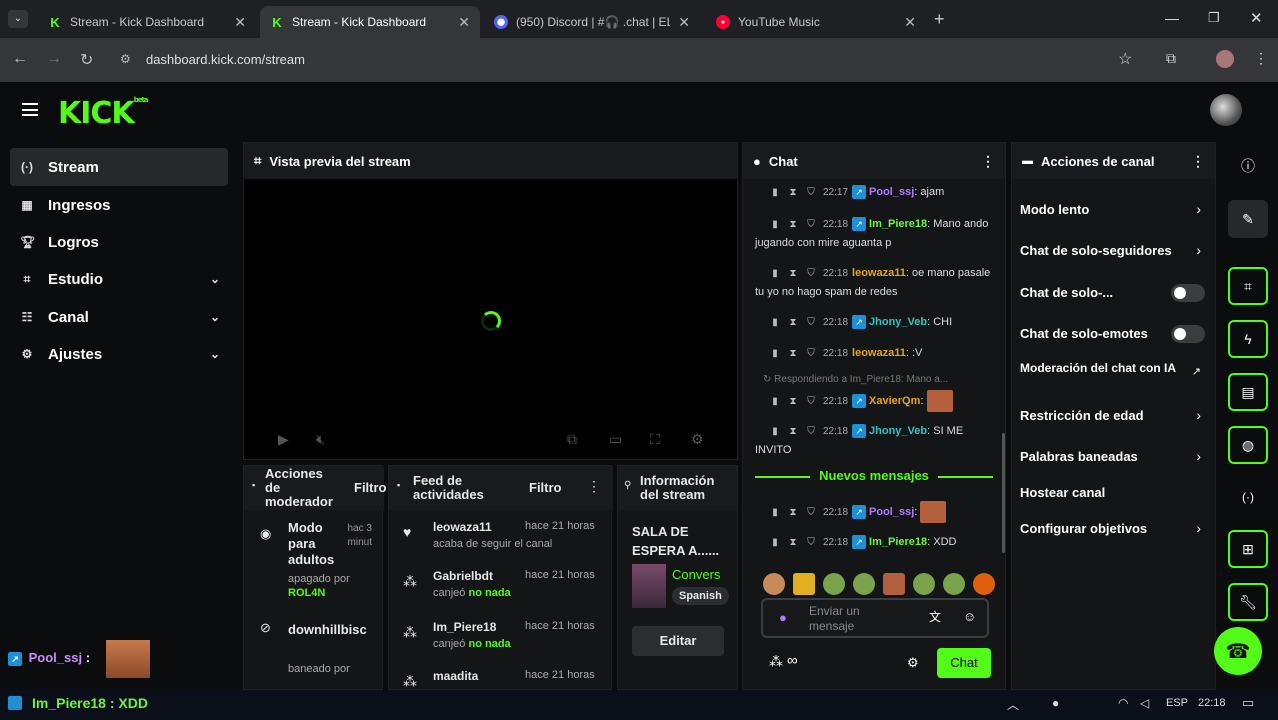 The image size is (1278, 720). What do you see at coordinates (1013, 704) in the screenshot?
I see `tray-chevron-icon: ︿` at bounding box center [1013, 704].